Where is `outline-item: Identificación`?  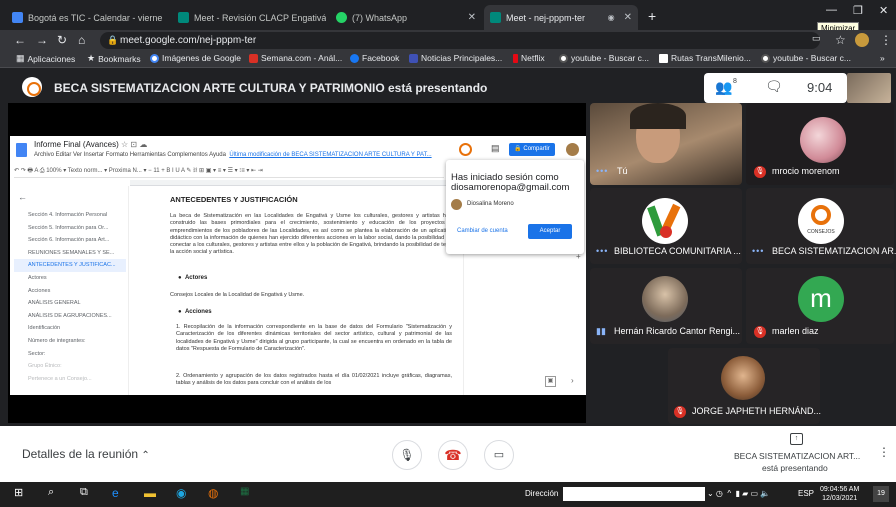 outline-item: Identificación is located at coordinates (70, 328).